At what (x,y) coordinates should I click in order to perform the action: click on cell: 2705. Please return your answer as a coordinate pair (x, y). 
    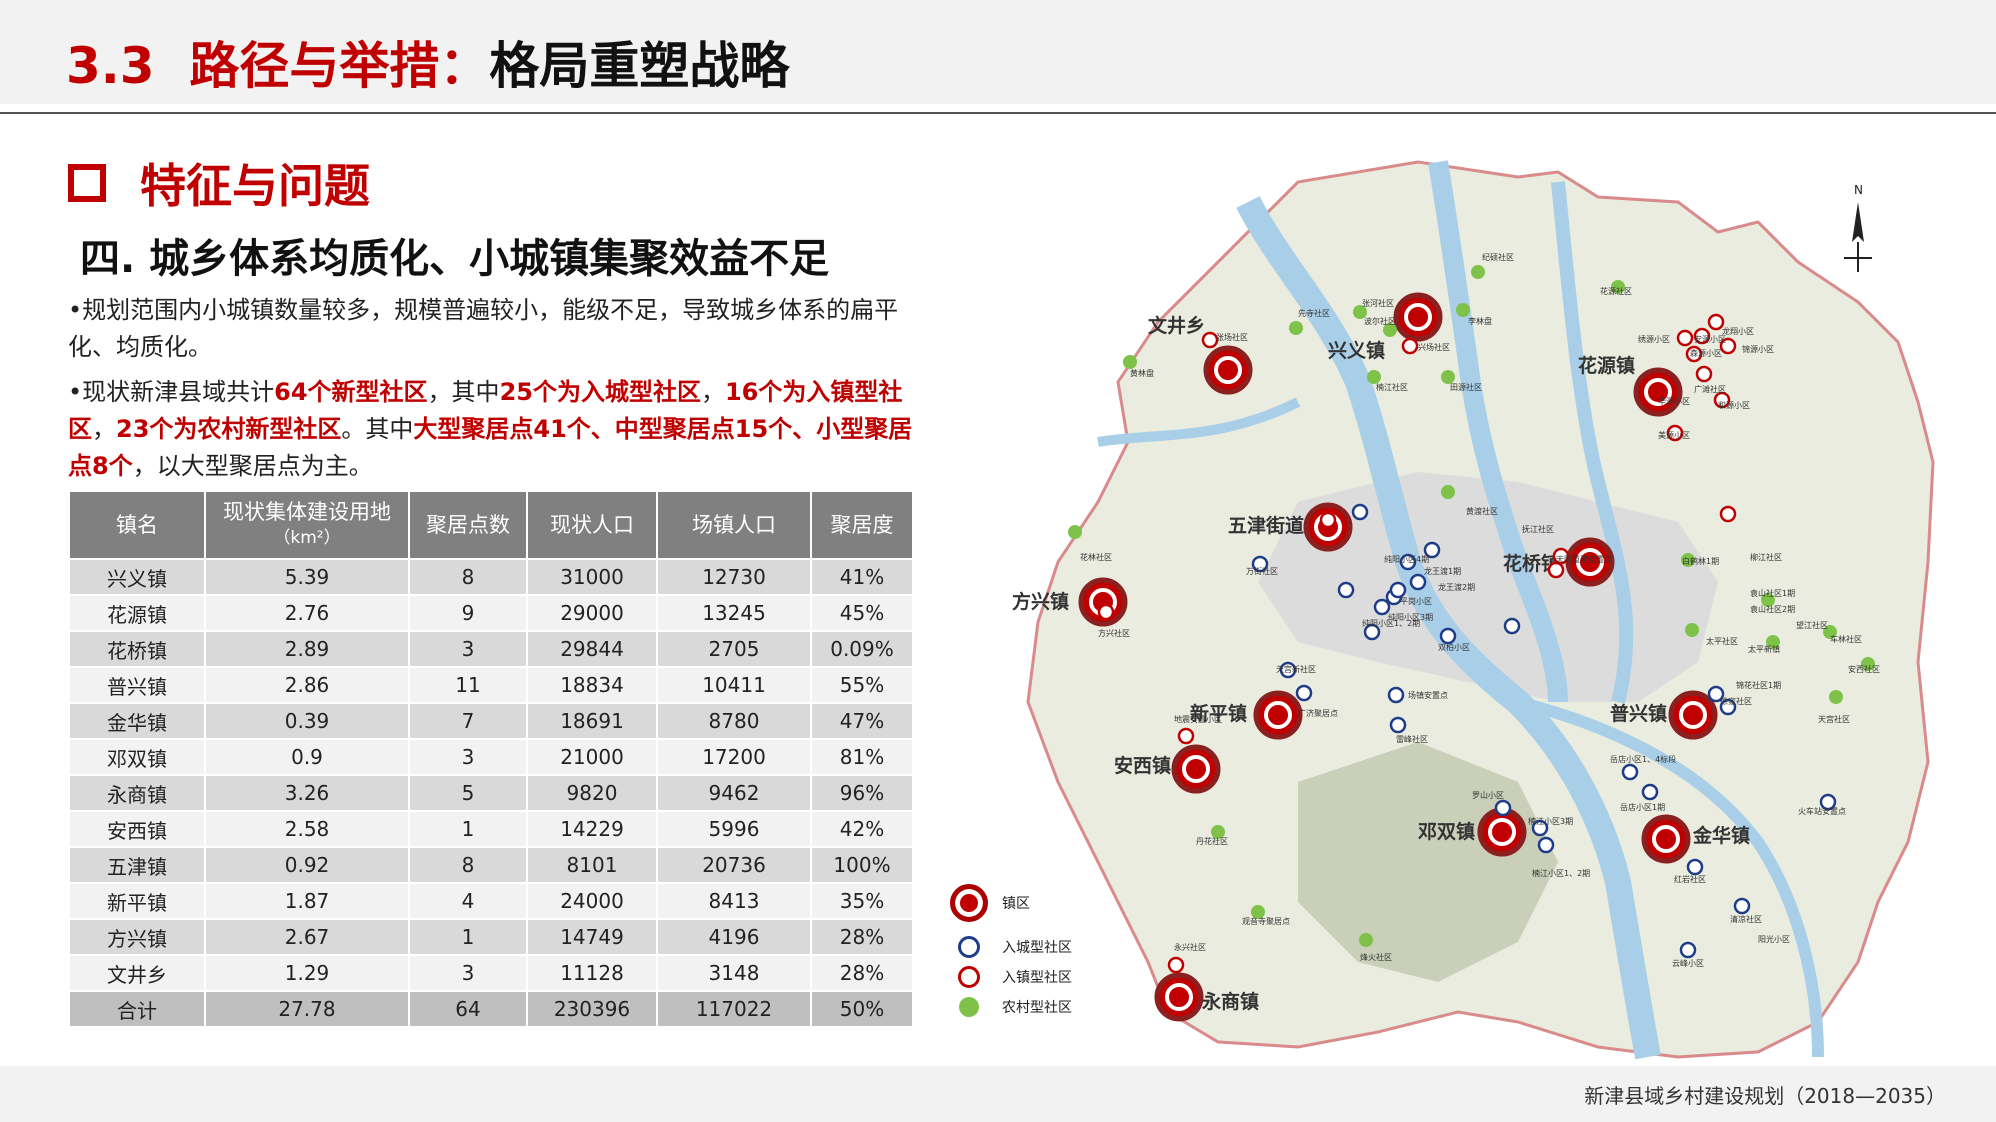
    Looking at the image, I should click on (734, 649).